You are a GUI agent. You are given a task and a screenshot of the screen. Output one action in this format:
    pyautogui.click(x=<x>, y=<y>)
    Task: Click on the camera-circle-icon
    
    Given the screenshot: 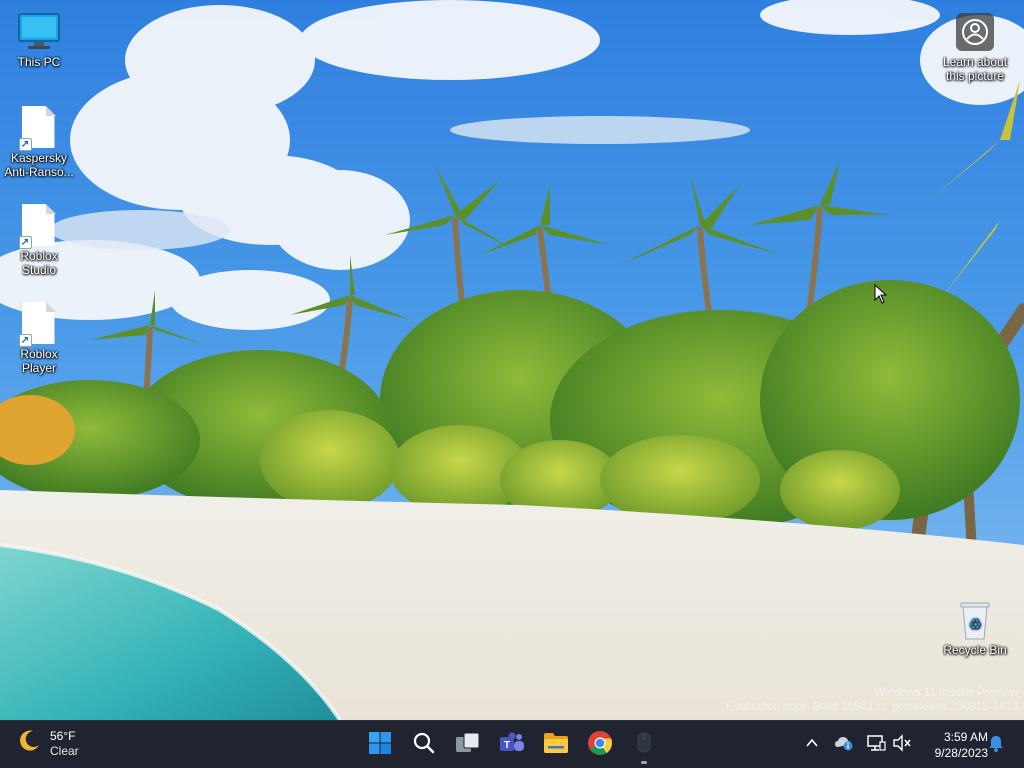 What is the action you would take?
    pyautogui.click(x=975, y=32)
    